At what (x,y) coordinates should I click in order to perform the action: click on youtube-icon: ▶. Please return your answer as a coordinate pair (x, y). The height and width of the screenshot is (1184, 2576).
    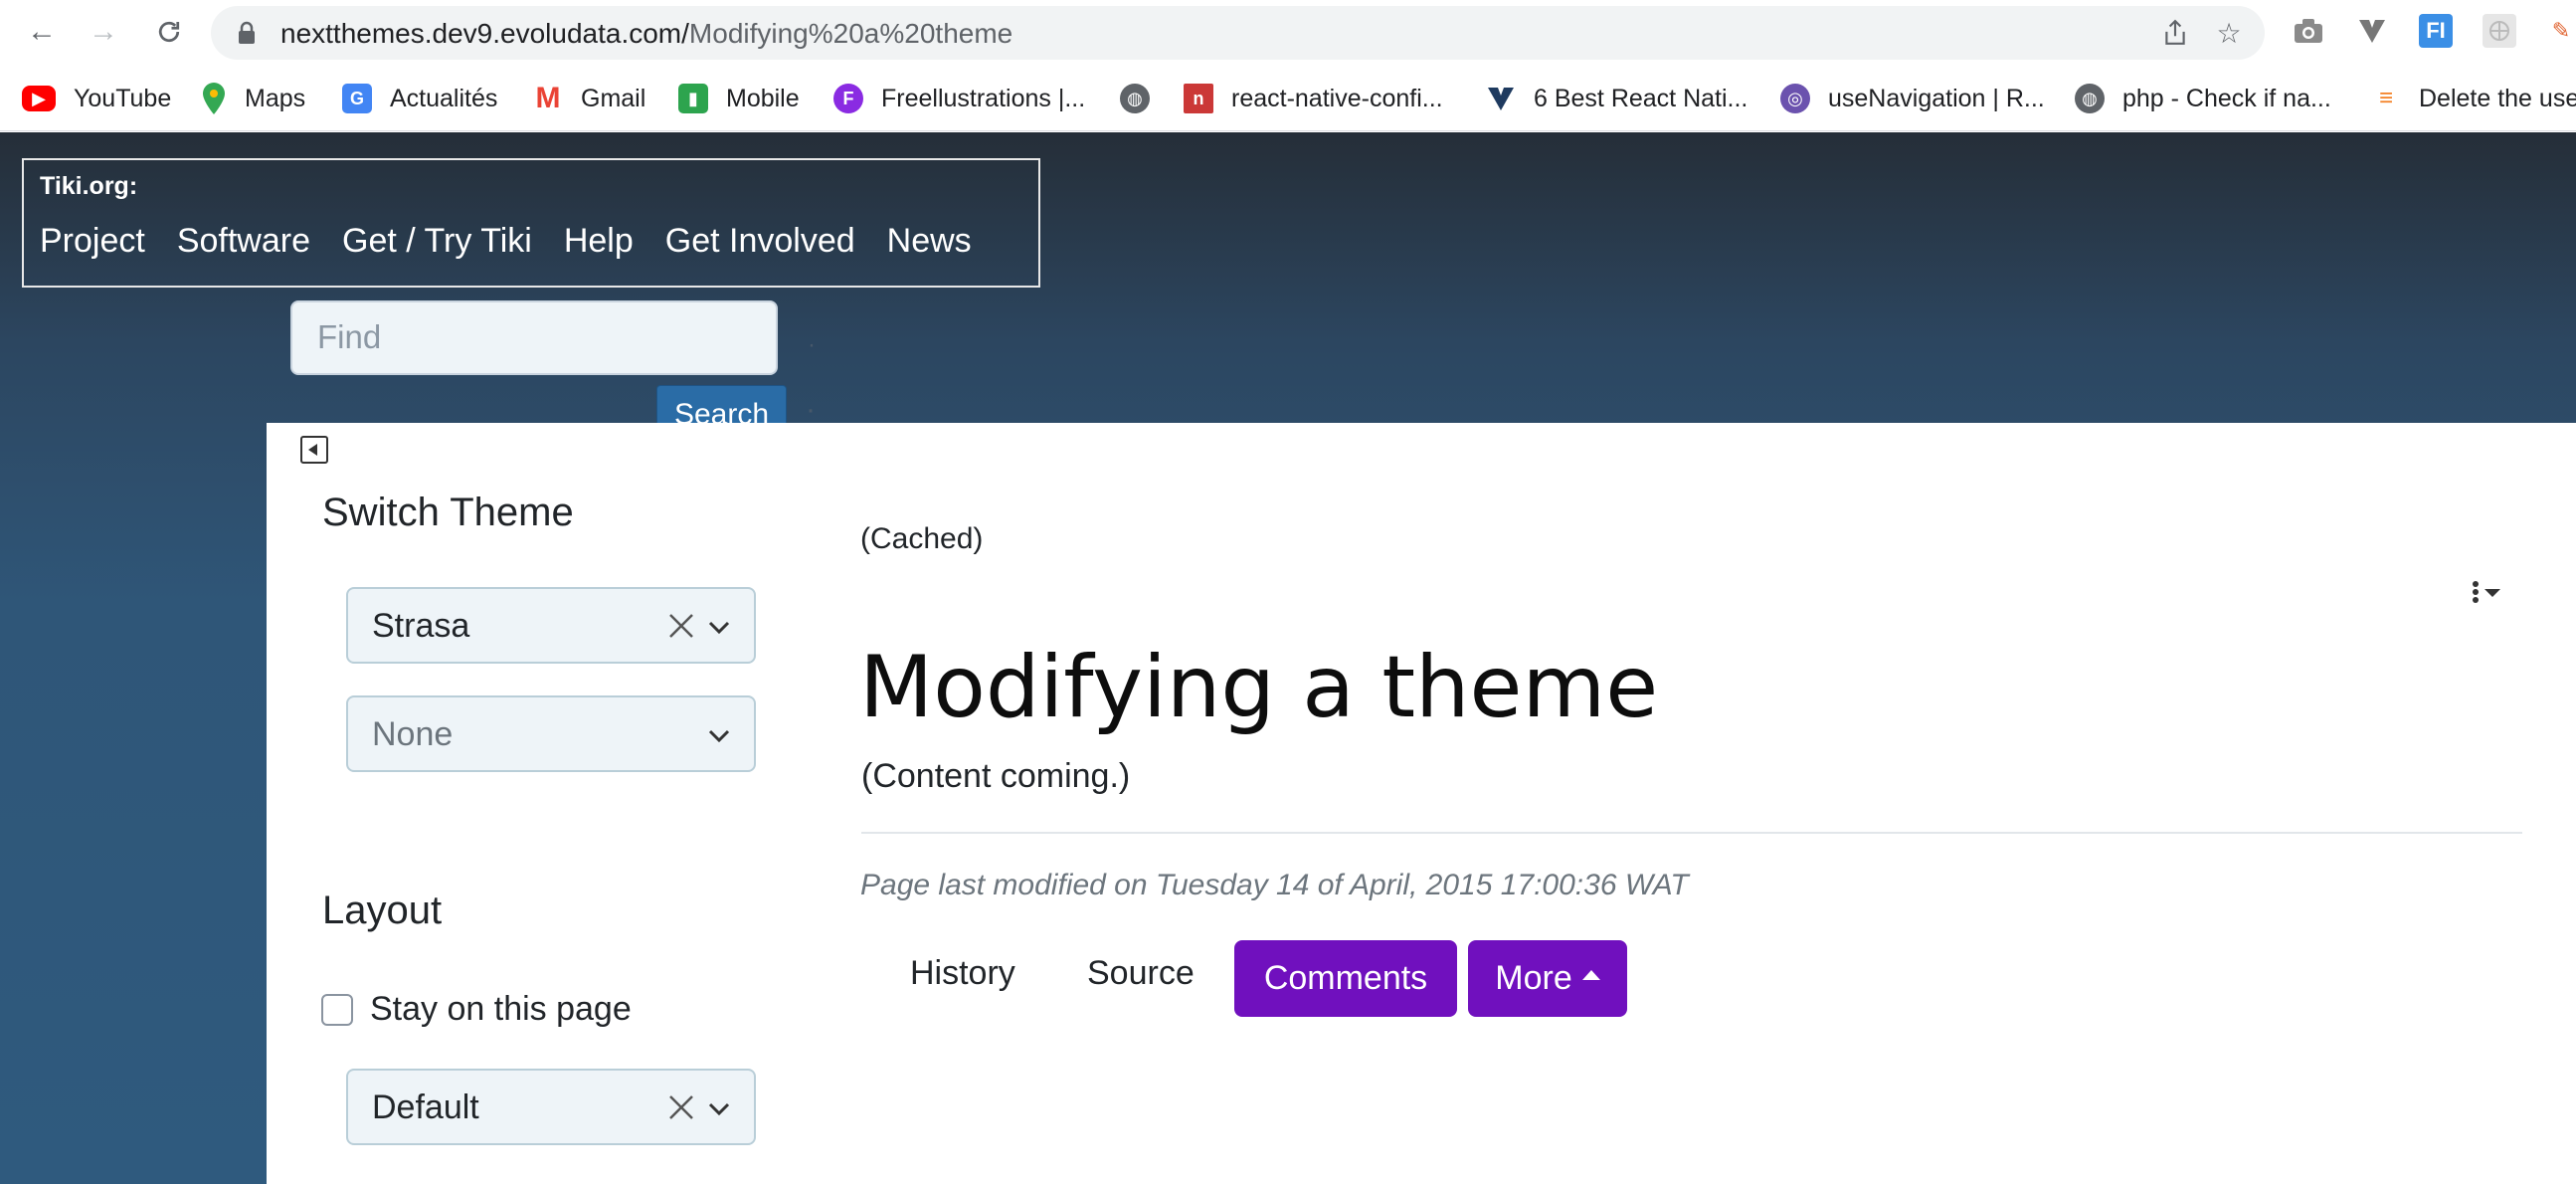
    Looking at the image, I should click on (39, 98).